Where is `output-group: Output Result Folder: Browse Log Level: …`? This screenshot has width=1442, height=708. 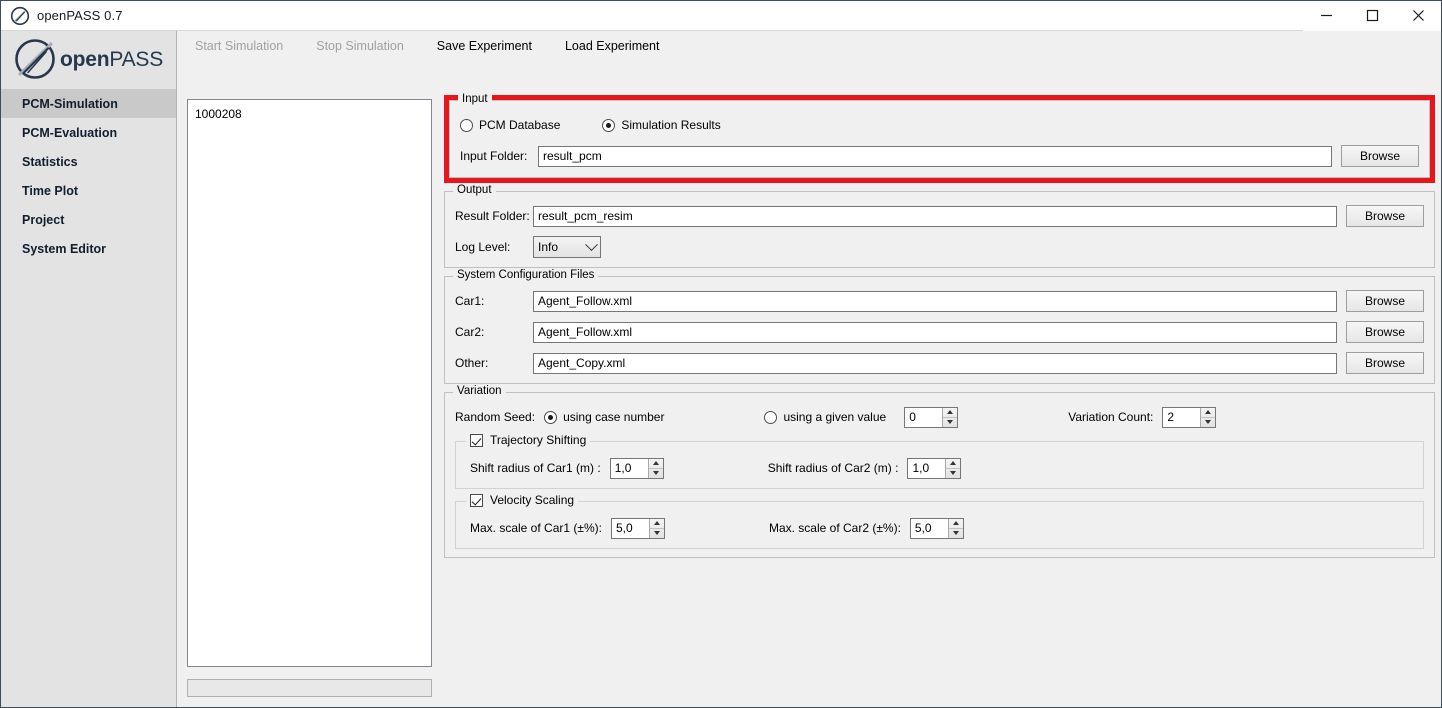
output-group: Output Result Folder: Browse Log Level: … is located at coordinates (939, 226).